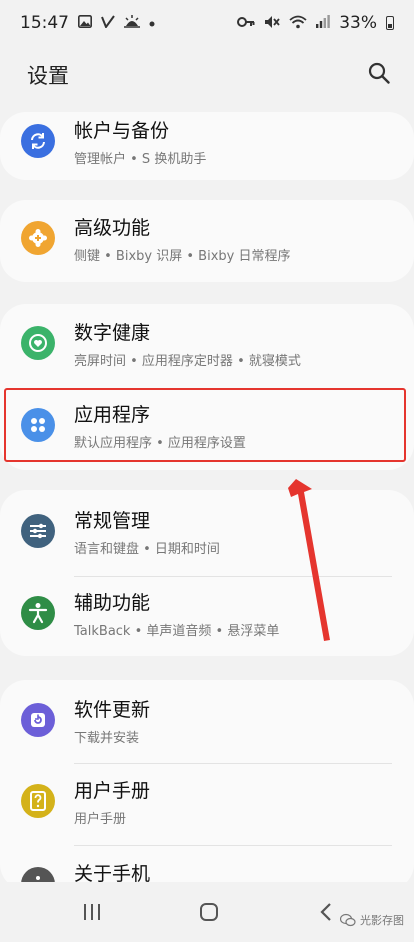  What do you see at coordinates (233, 845) in the screenshot?
I see `divider` at bounding box center [233, 845].